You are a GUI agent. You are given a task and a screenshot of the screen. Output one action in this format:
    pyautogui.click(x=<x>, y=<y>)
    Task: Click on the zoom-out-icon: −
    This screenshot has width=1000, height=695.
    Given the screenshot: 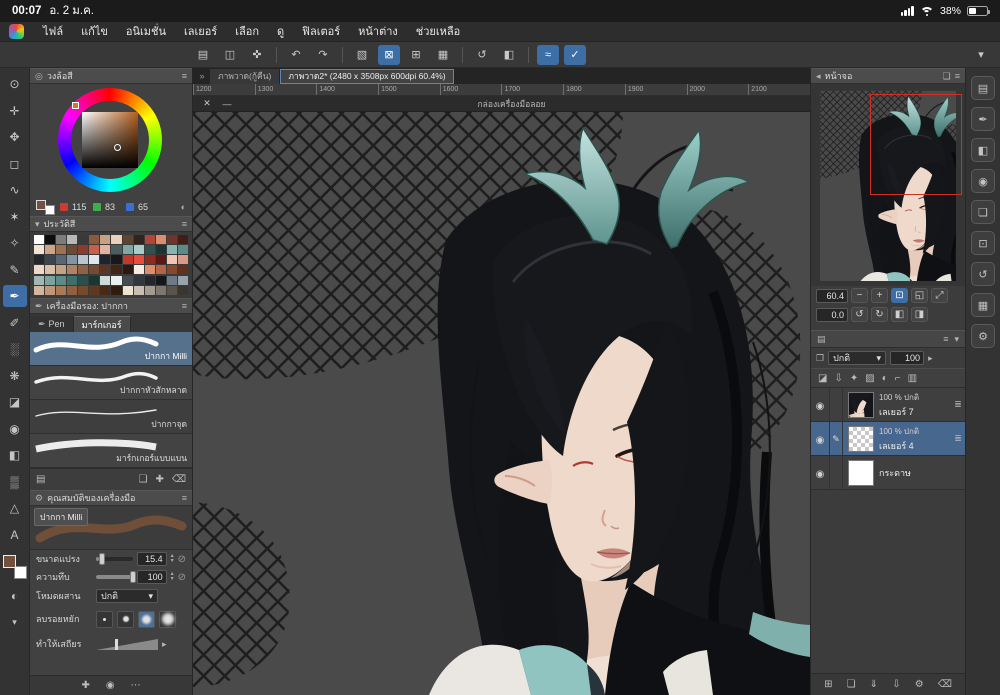 What is the action you would take?
    pyautogui.click(x=859, y=295)
    